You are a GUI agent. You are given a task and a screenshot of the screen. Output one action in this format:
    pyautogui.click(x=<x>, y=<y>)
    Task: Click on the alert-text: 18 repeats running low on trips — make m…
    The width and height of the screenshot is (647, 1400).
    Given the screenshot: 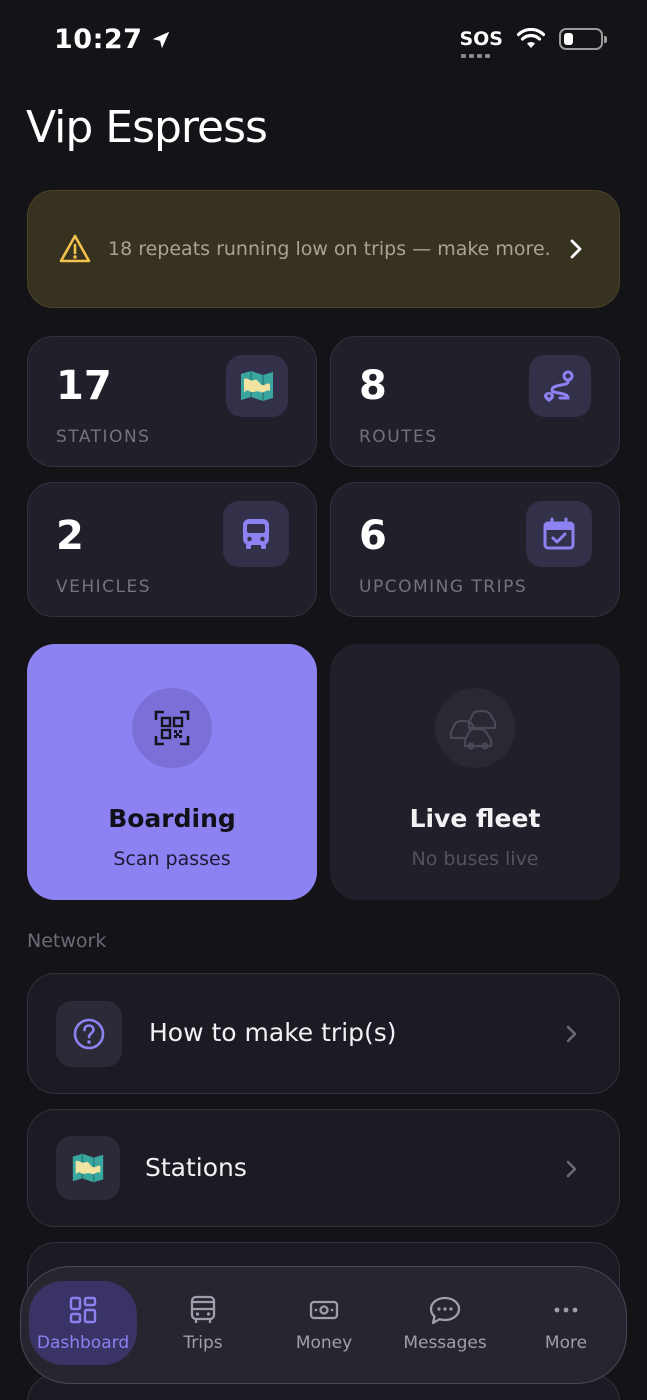 What is the action you would take?
    pyautogui.click(x=329, y=249)
    